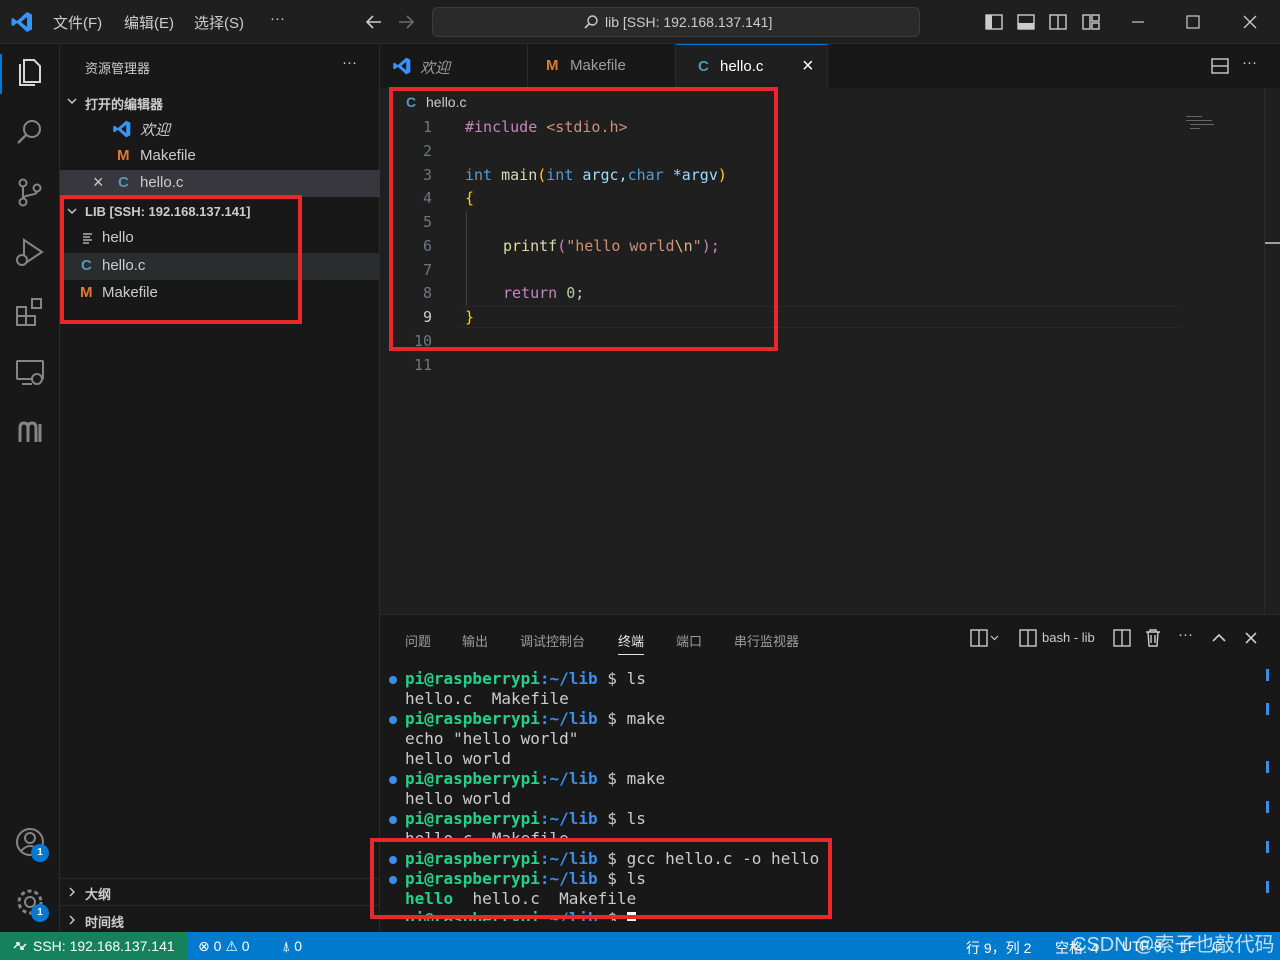 This screenshot has width=1280, height=960. What do you see at coordinates (245, 946) in the screenshot?
I see `warning-count: 0` at bounding box center [245, 946].